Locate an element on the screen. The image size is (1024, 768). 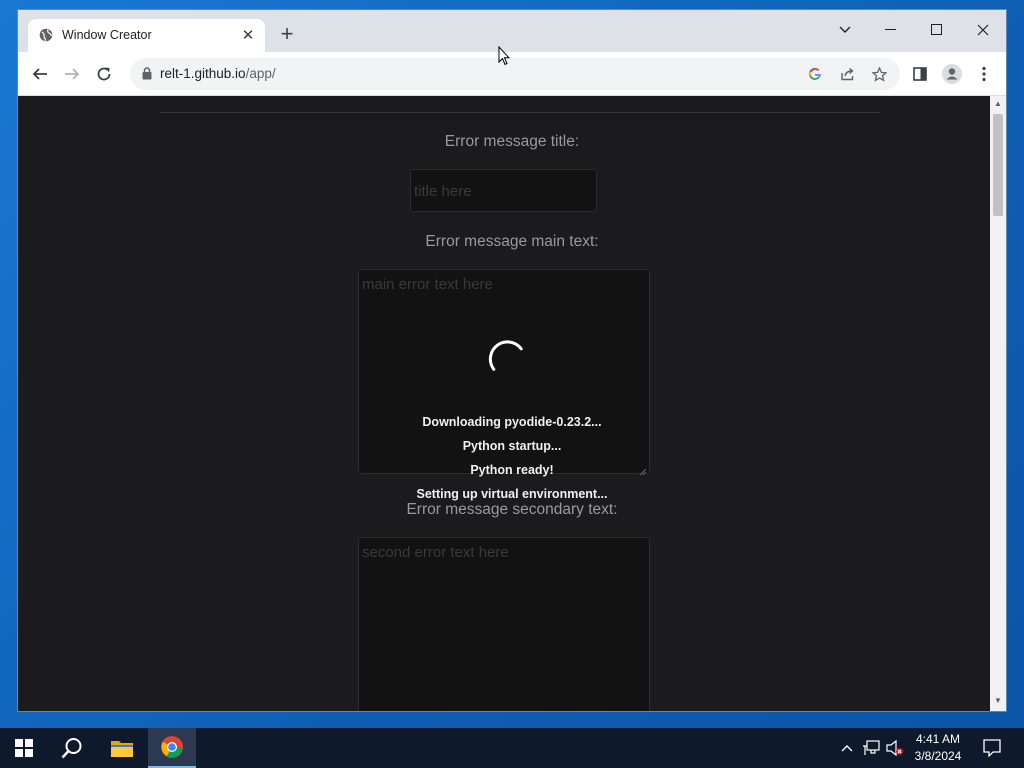
forward-button is located at coordinates (72, 74).